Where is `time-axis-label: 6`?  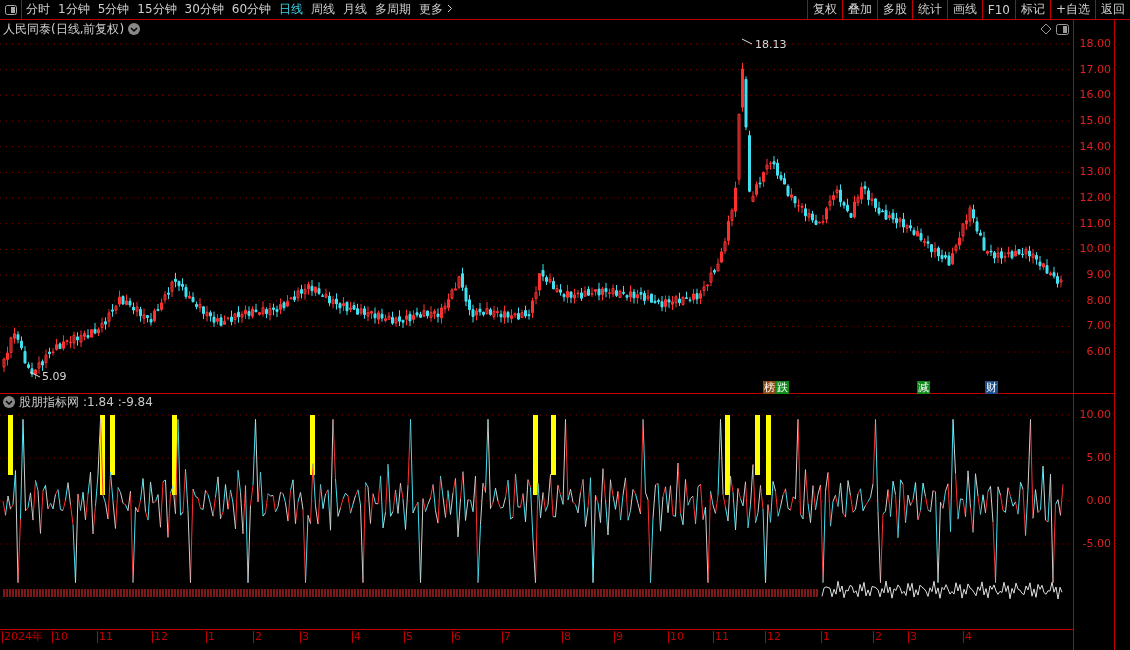 time-axis-label: 6 is located at coordinates (456, 637).